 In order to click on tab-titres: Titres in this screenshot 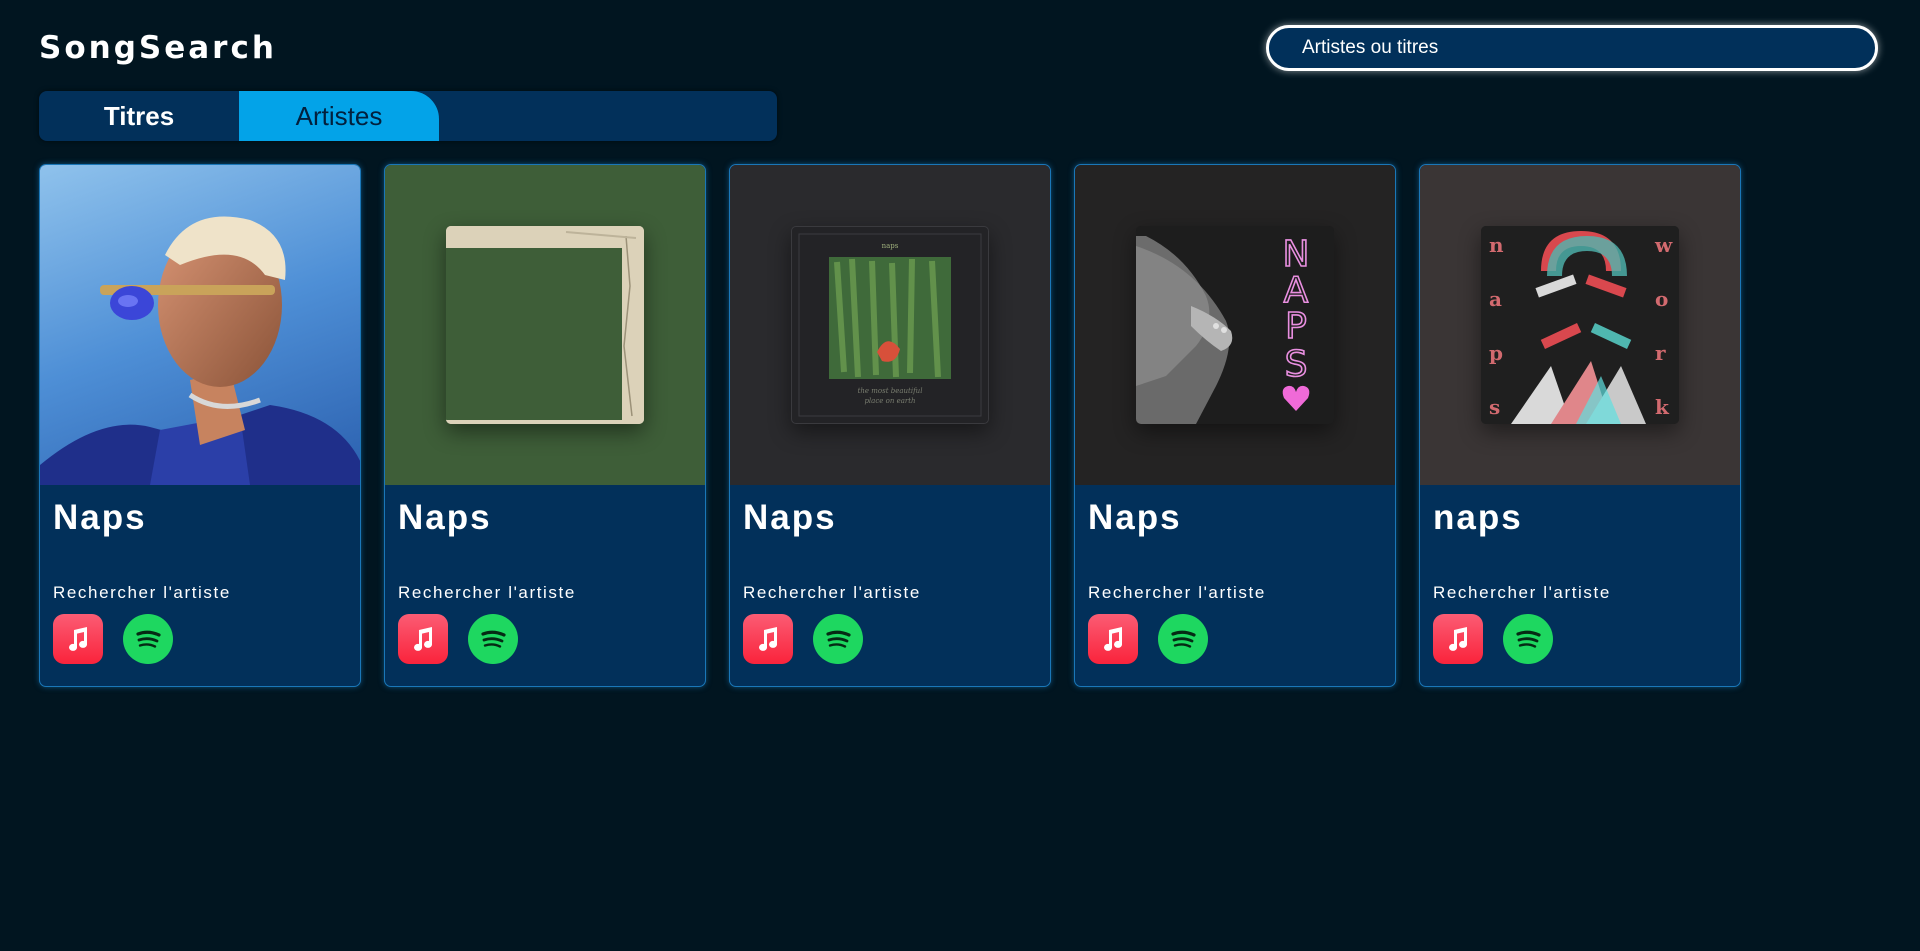, I will do `click(139, 116)`.